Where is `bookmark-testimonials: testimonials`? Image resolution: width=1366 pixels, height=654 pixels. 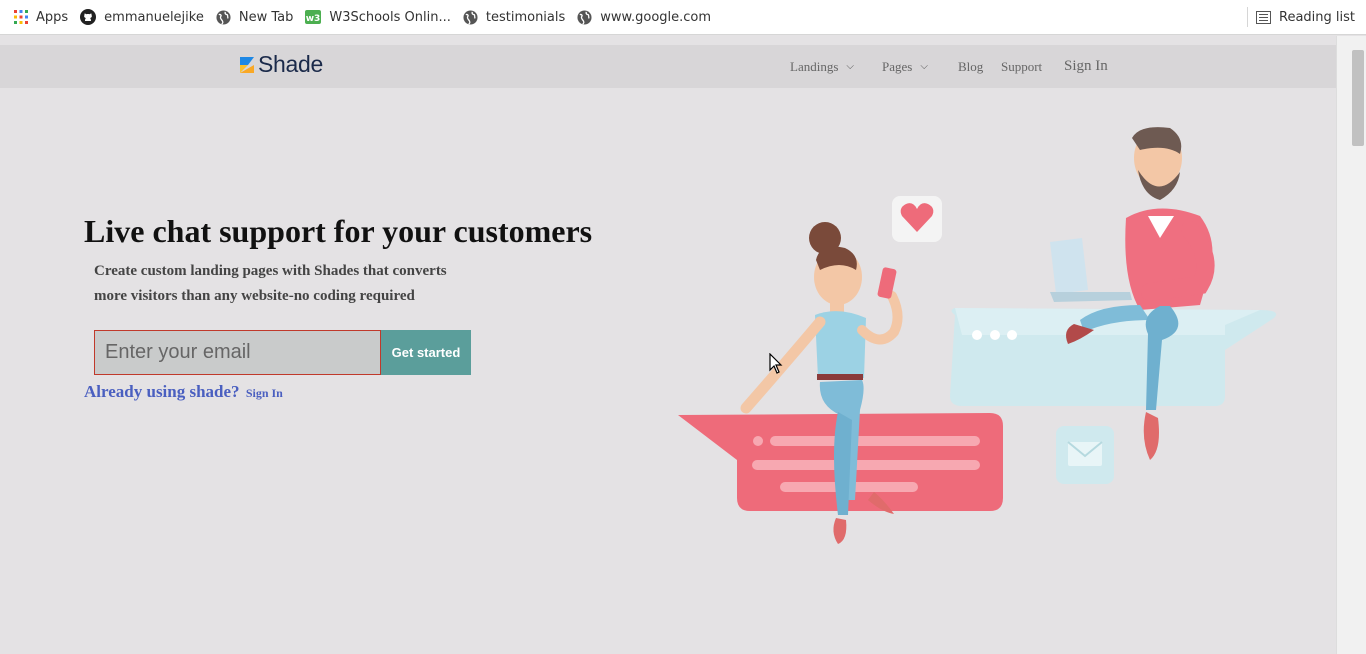
bookmark-testimonials: testimonials is located at coordinates (514, 17).